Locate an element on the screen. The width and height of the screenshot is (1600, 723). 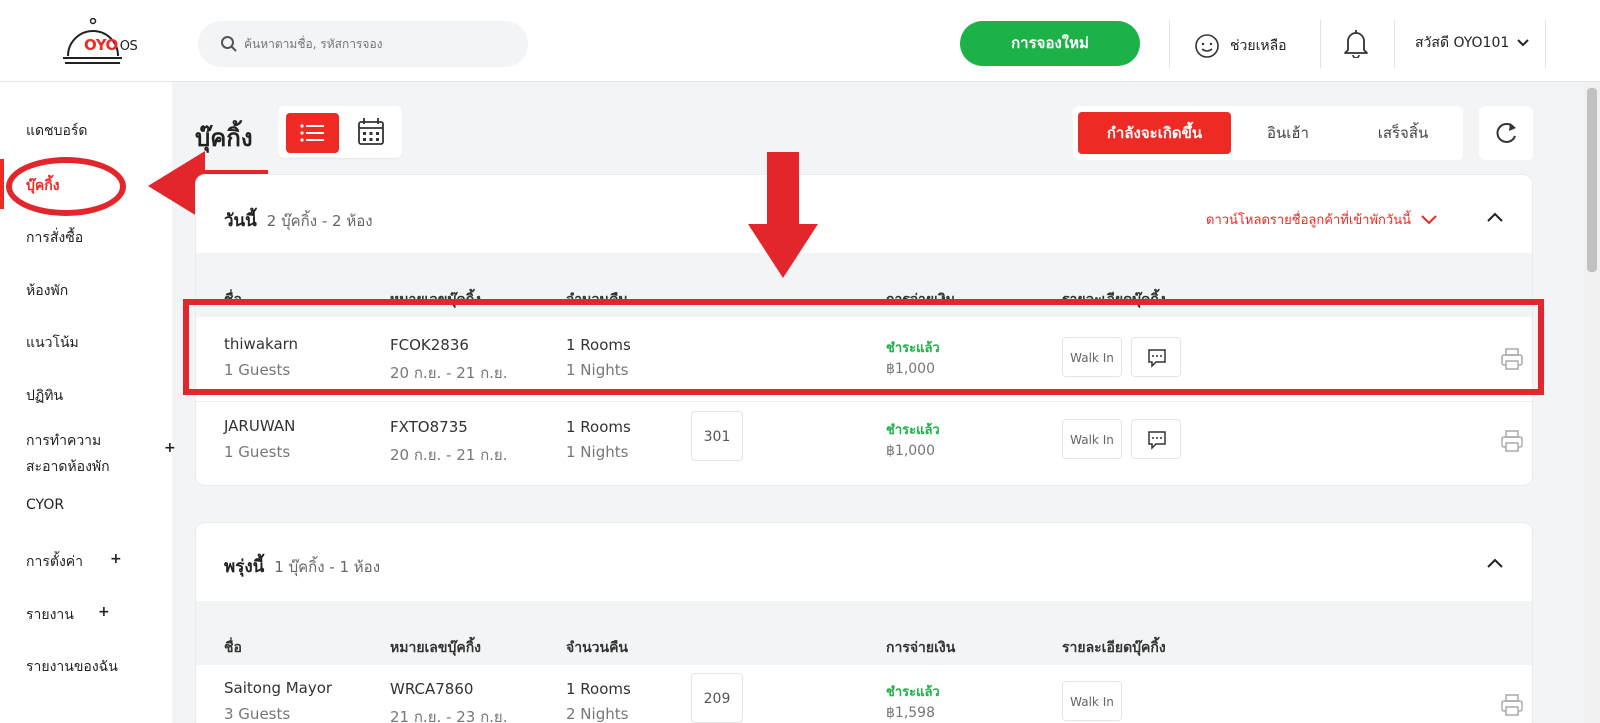
sidebar-item-rooms: ห้องพัก is located at coordinates (47, 291).